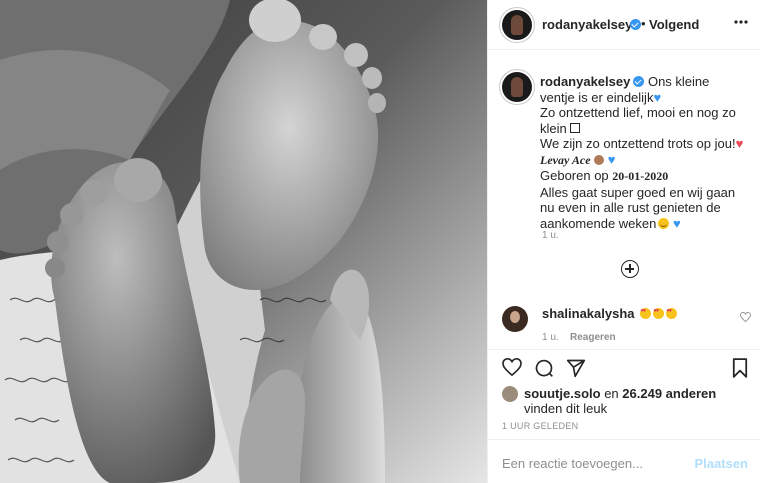 The image size is (760, 483). What do you see at coordinates (540, 426) in the screenshot?
I see `post-timestamp: 1 UUR GELEDEN` at bounding box center [540, 426].